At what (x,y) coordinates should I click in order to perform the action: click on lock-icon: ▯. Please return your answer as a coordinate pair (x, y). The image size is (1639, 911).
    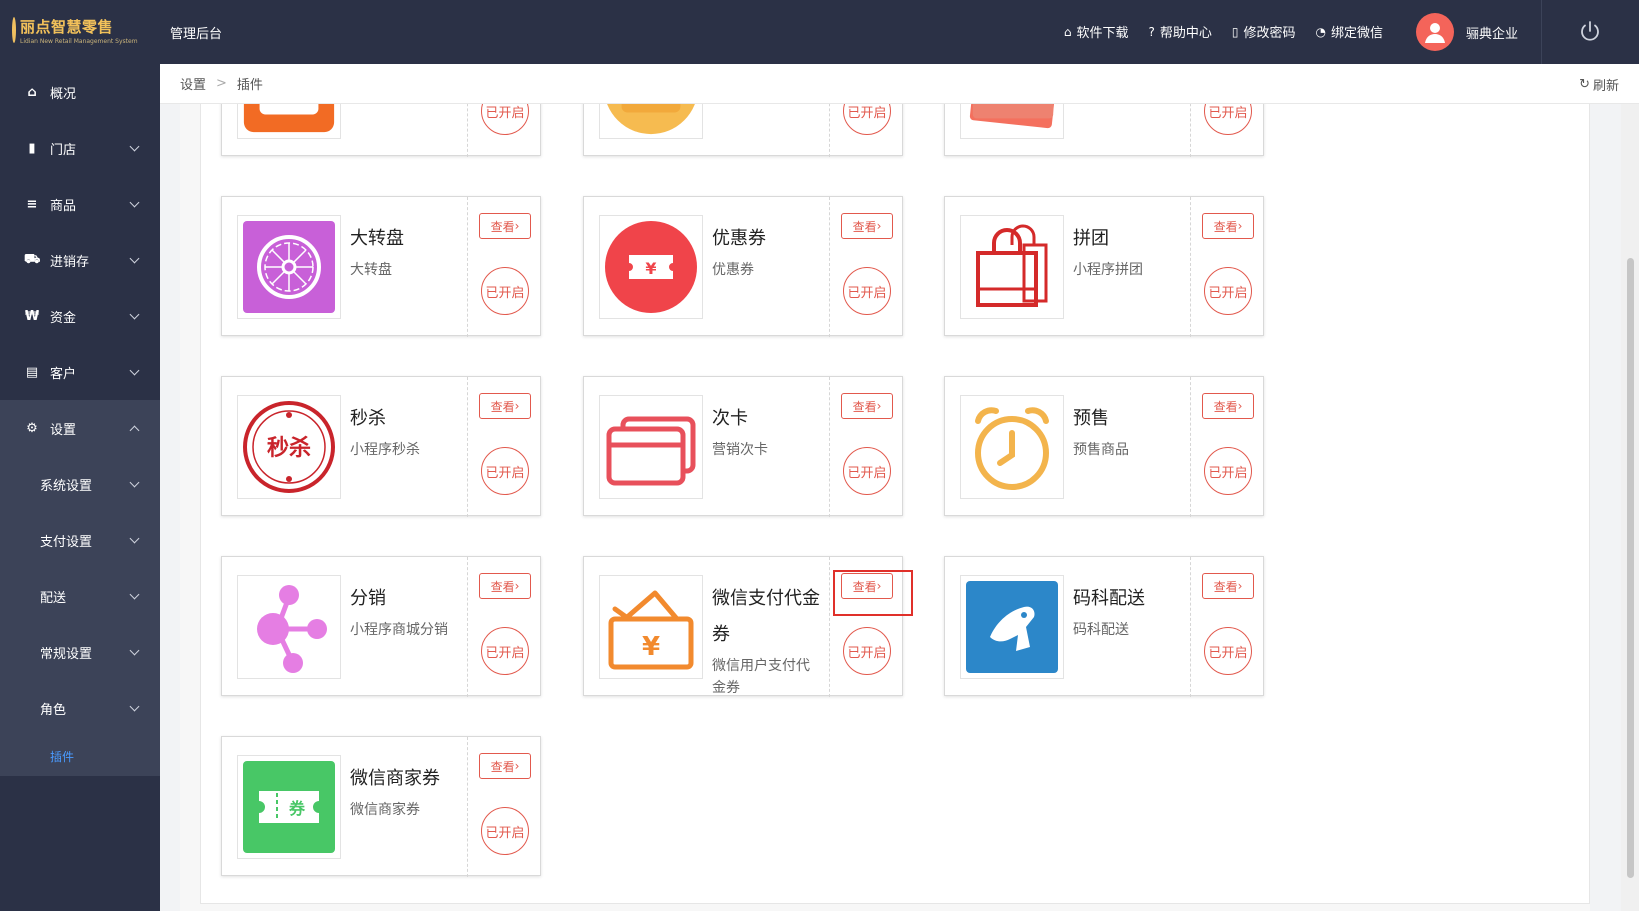
    Looking at the image, I should click on (1235, 31).